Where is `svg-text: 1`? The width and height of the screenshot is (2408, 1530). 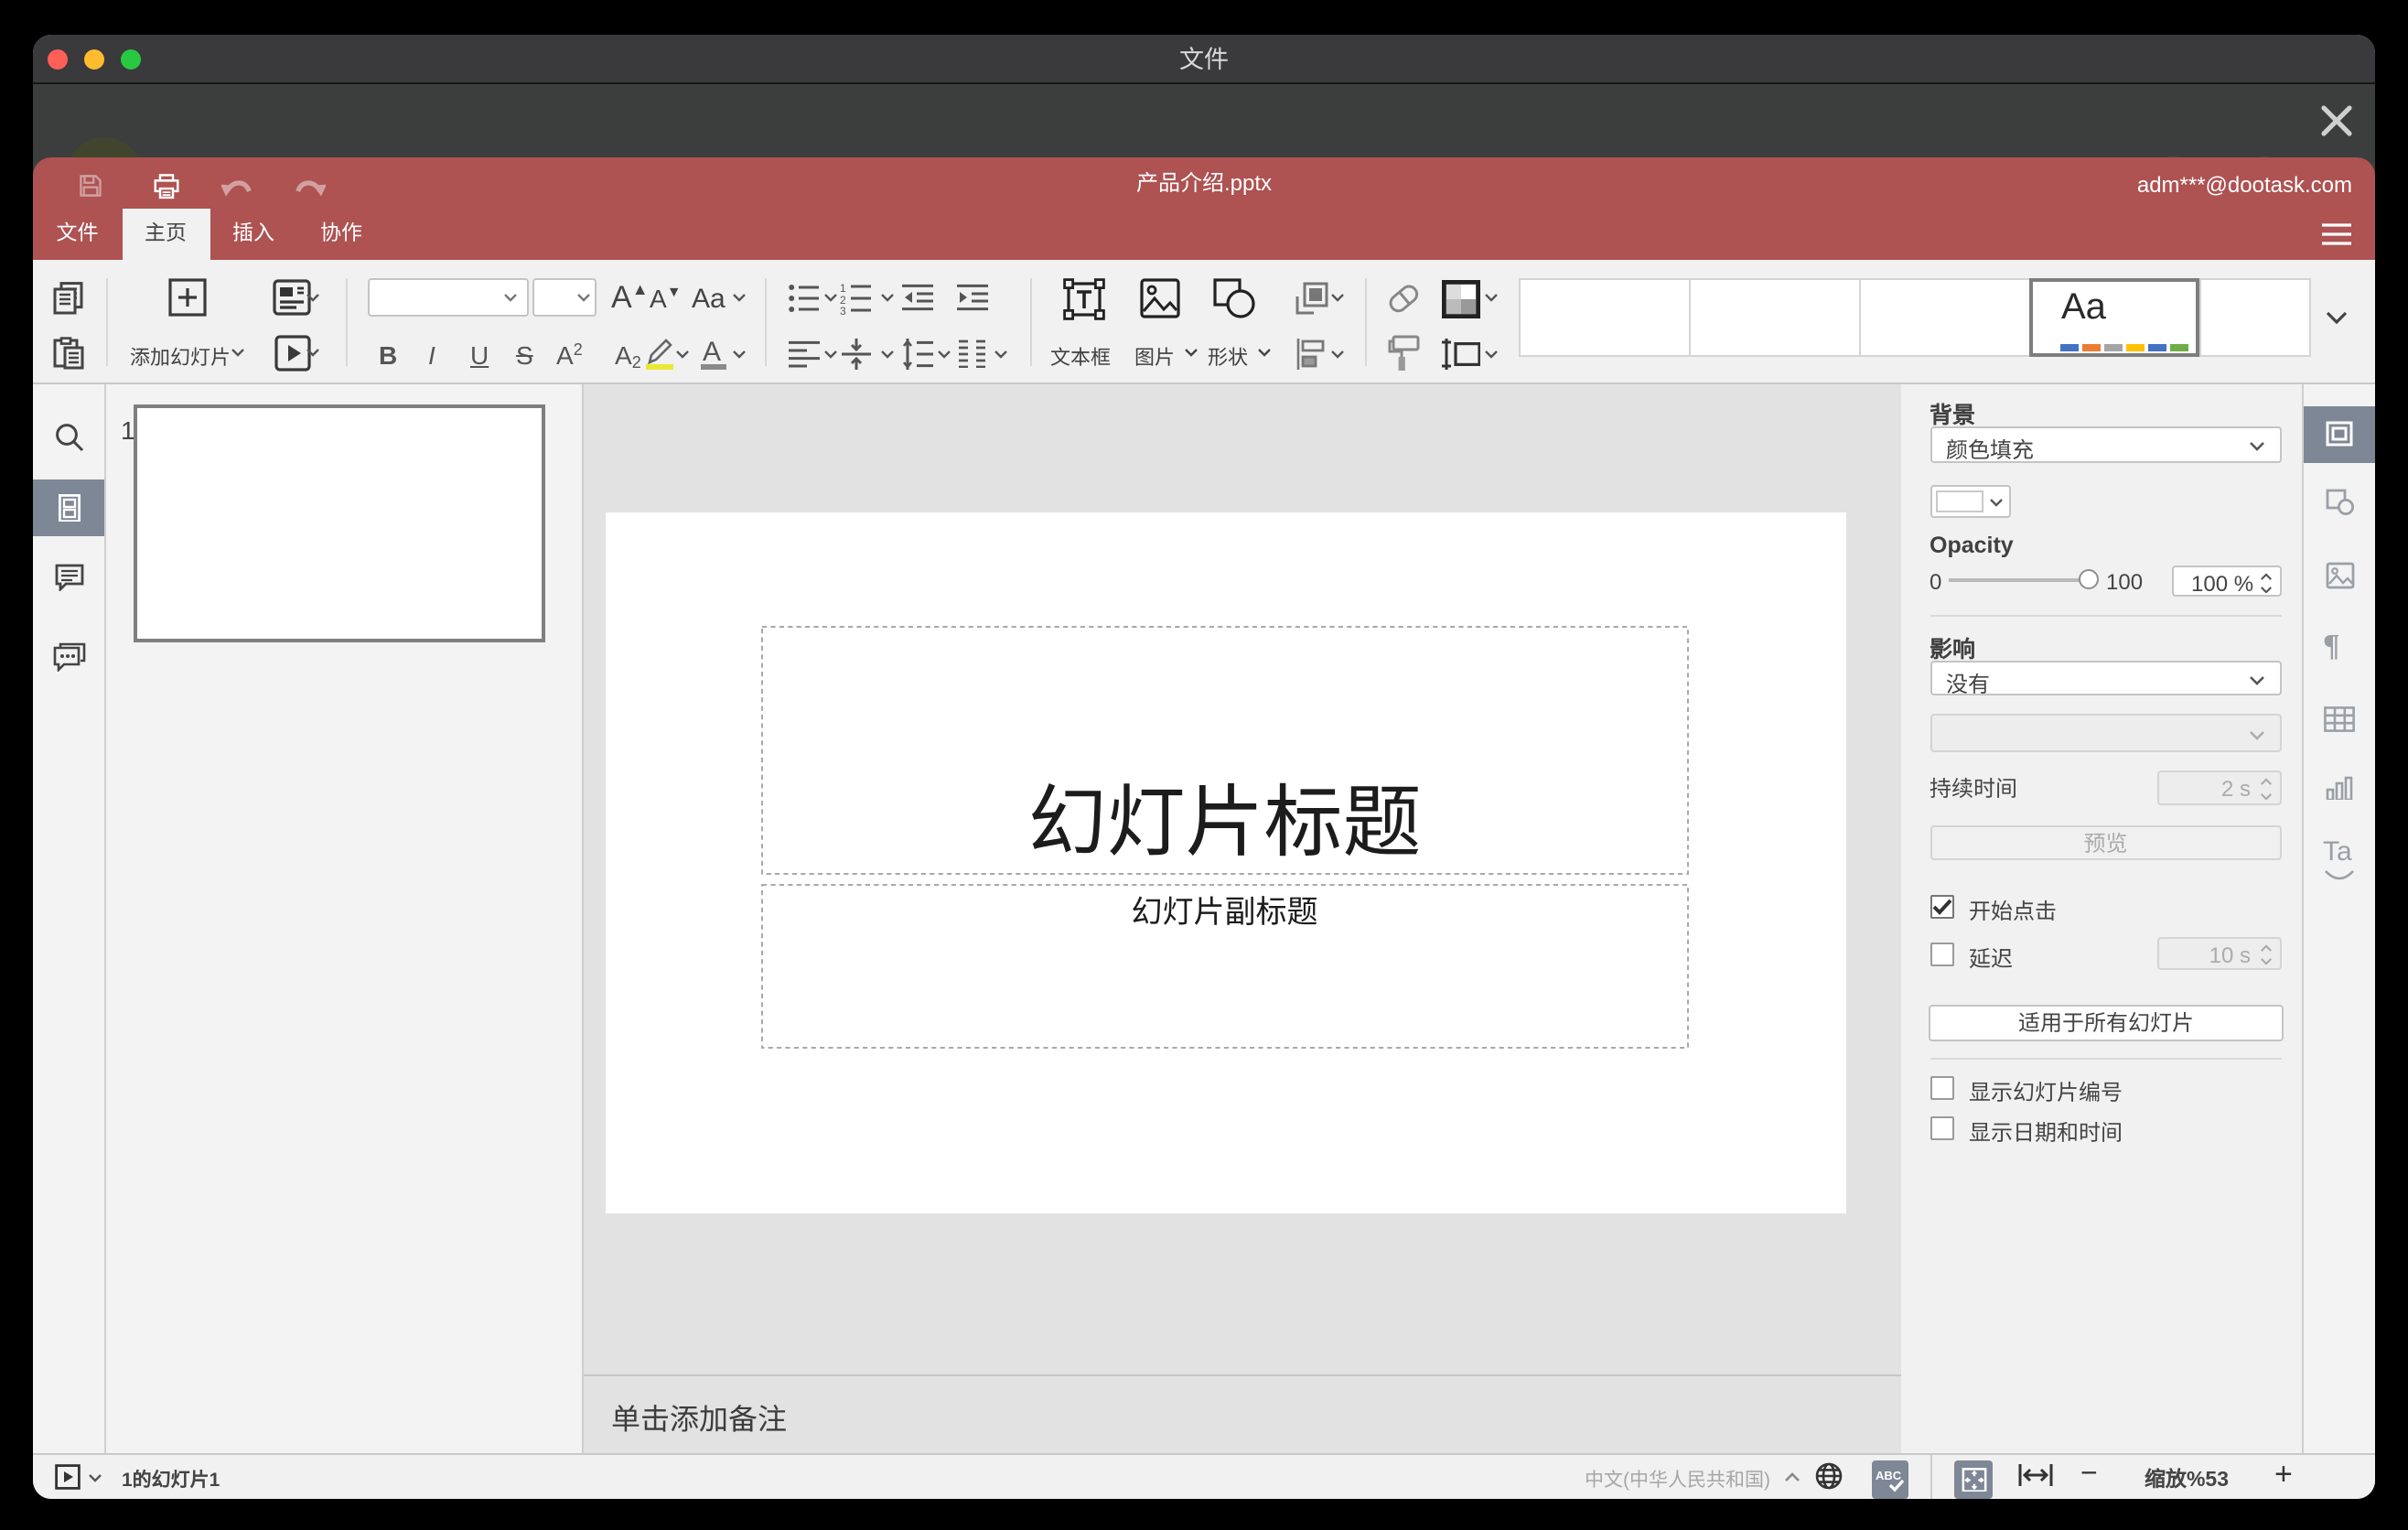 svg-text: 1 is located at coordinates (843, 287).